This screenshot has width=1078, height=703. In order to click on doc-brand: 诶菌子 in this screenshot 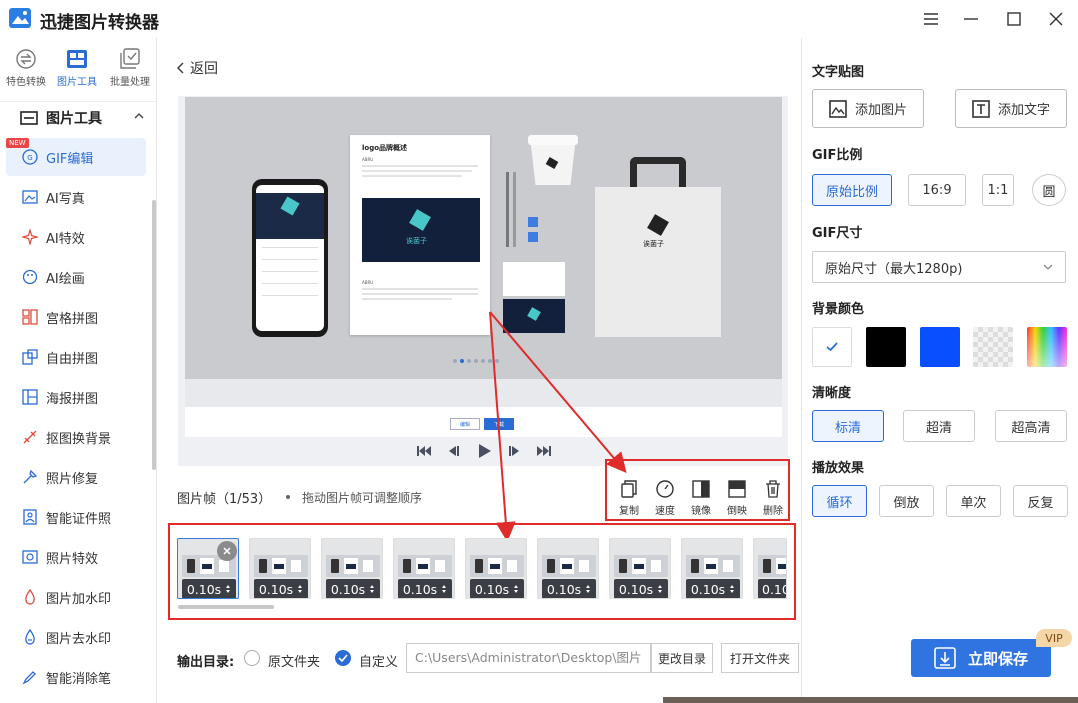, I will do `click(416, 241)`.